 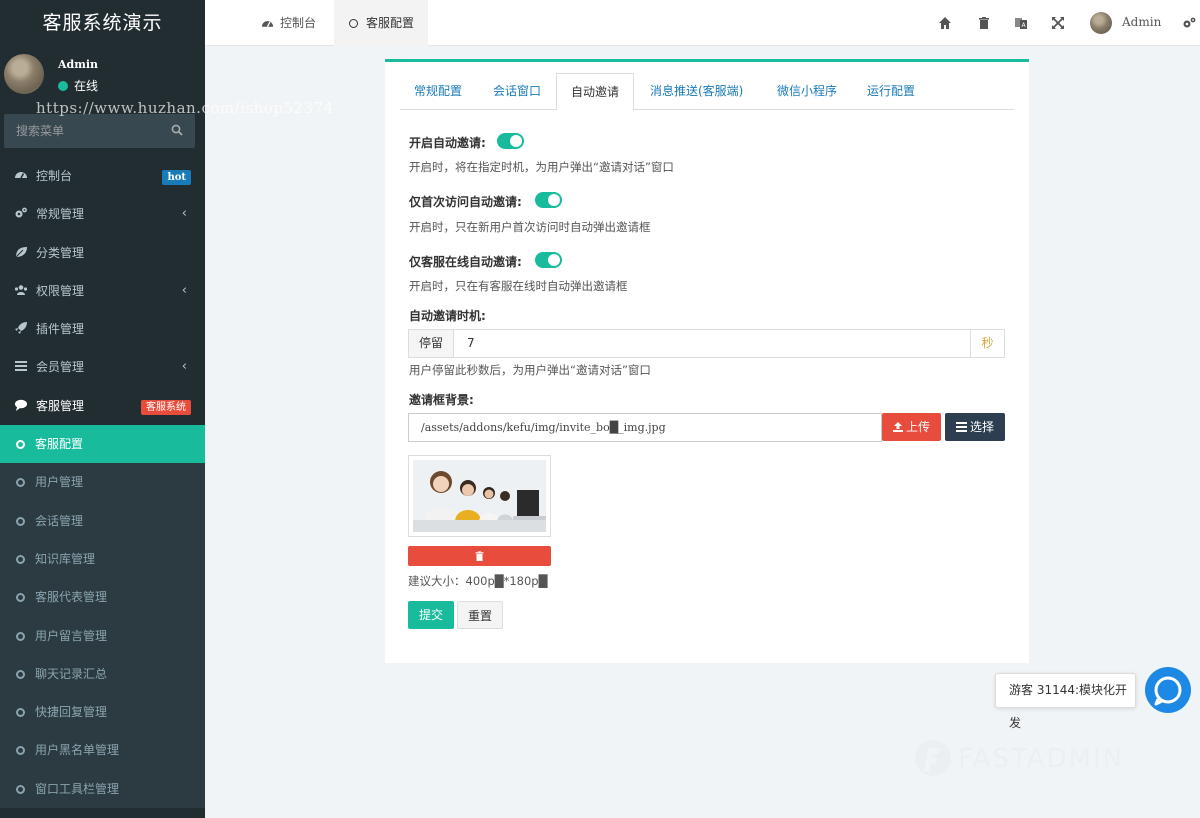 I want to click on sidebar-item-member: 会员管理 ‹, so click(x=102, y=367).